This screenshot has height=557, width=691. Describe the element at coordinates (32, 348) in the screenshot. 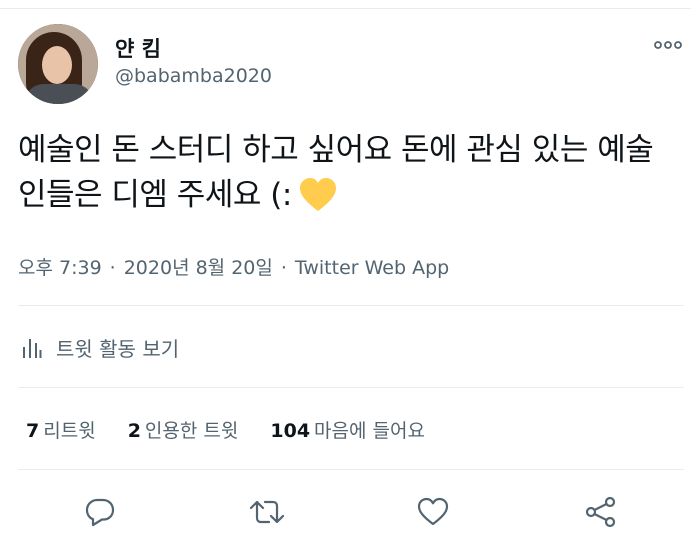

I see `analytics-icon` at that location.